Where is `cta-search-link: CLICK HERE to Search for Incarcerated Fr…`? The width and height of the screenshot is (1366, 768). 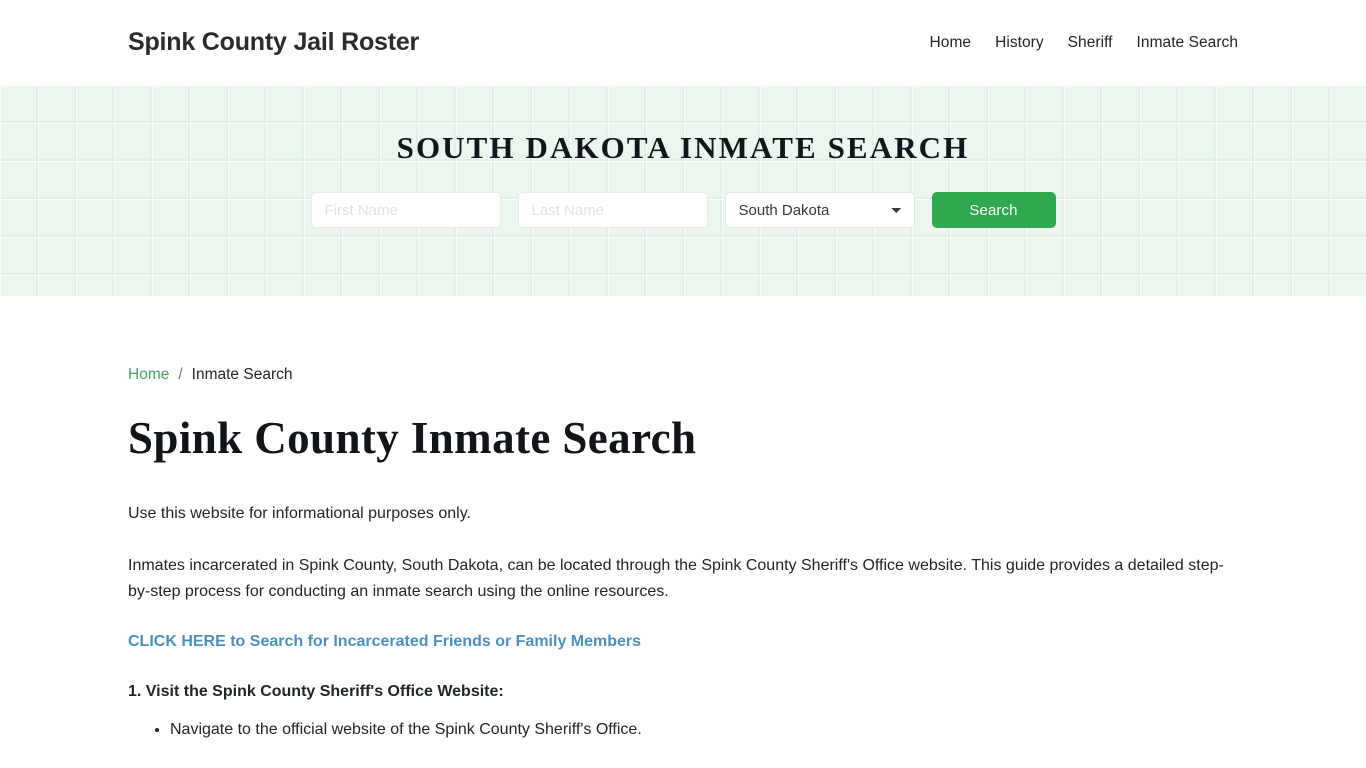
cta-search-link: CLICK HERE to Search for Incarcerated Fr… is located at coordinates (384, 642).